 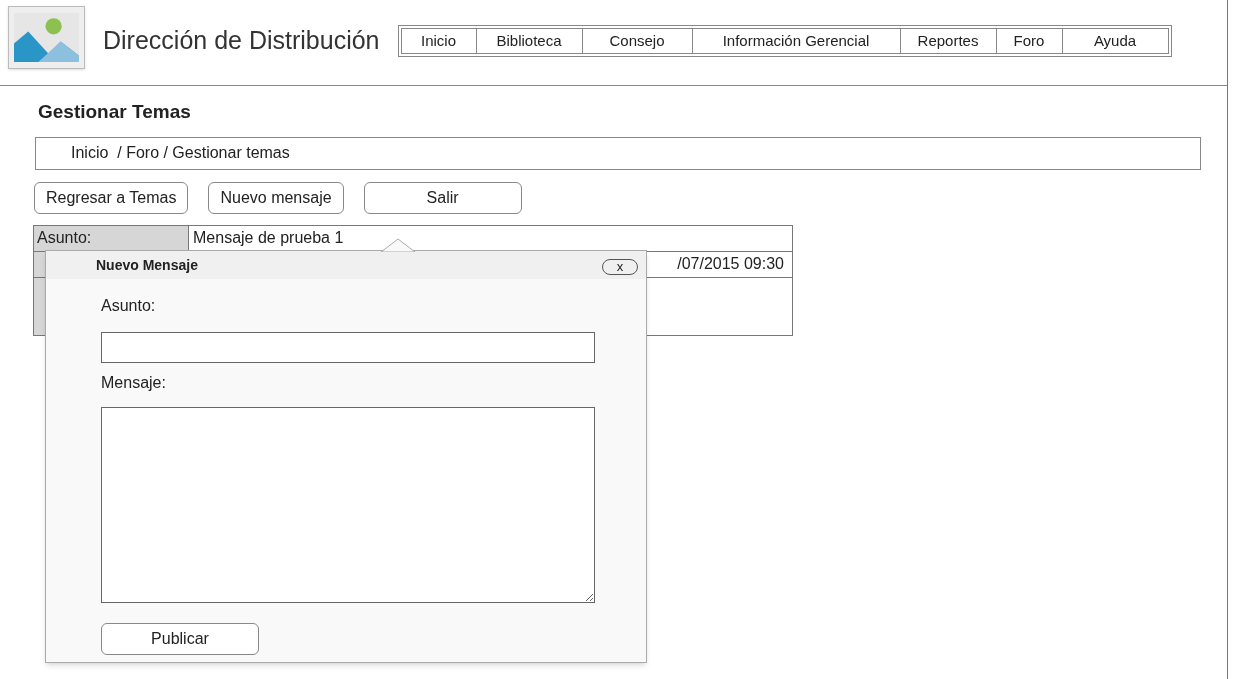 I want to click on nav-link: Ayuda, so click(x=1115, y=41).